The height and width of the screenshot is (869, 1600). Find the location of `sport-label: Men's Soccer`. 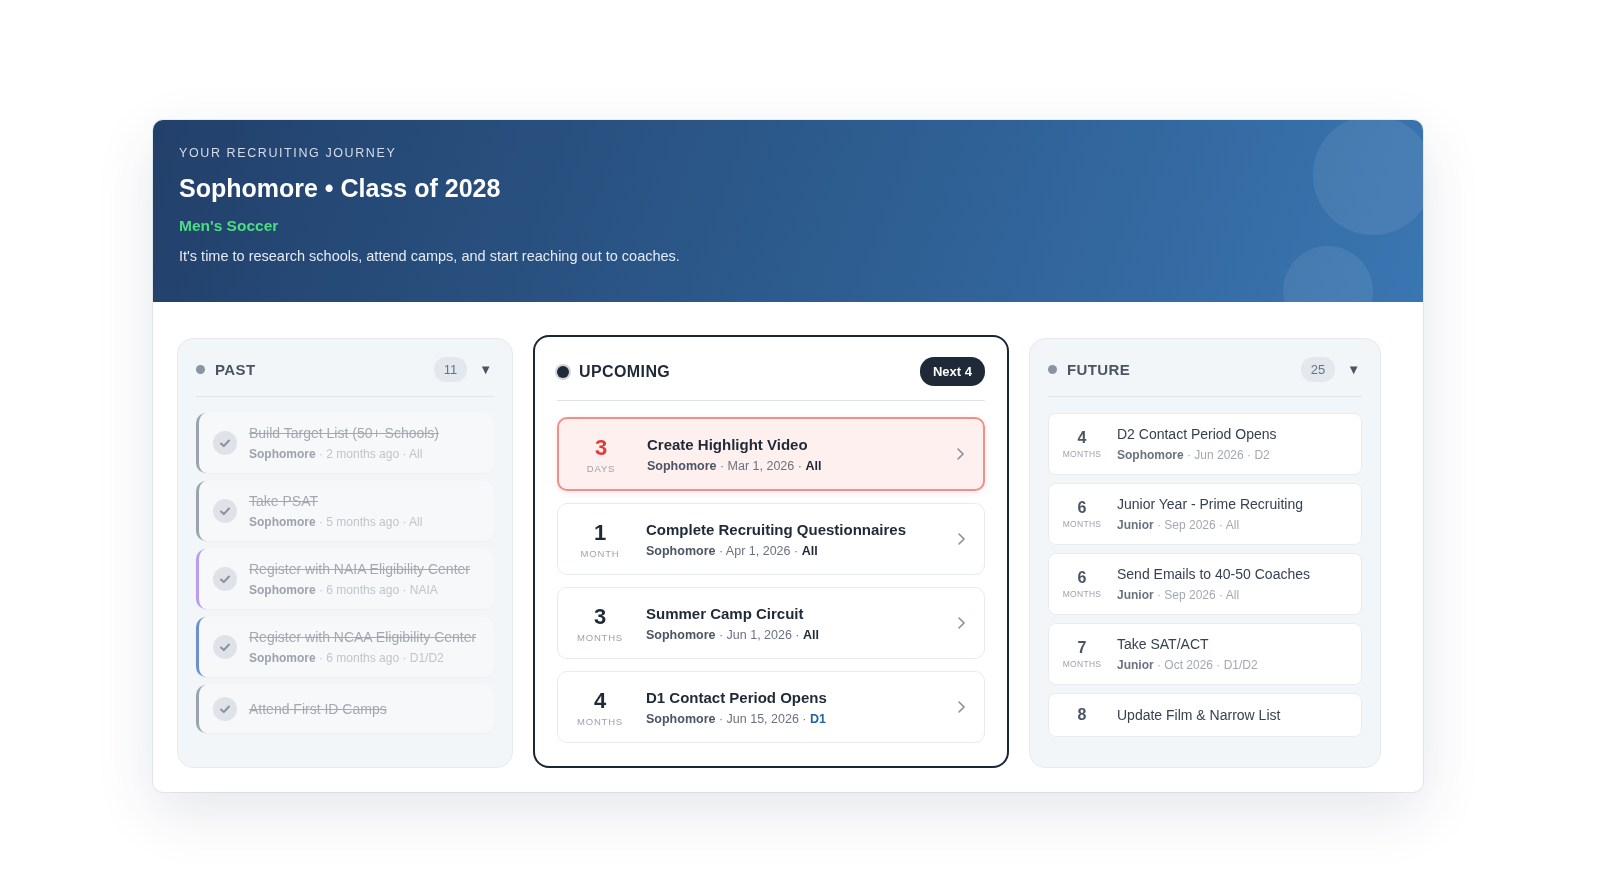

sport-label: Men's Soccer is located at coordinates (229, 226).